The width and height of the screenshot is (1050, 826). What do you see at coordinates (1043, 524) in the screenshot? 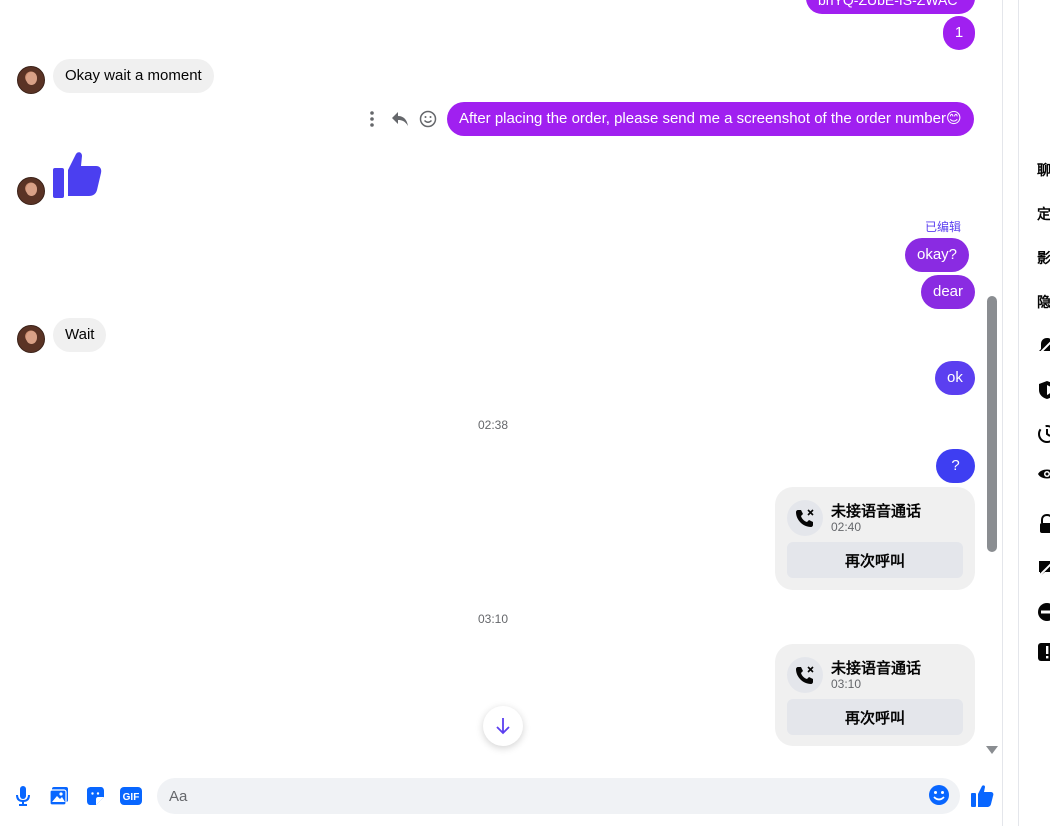
I see `lock-icon` at bounding box center [1043, 524].